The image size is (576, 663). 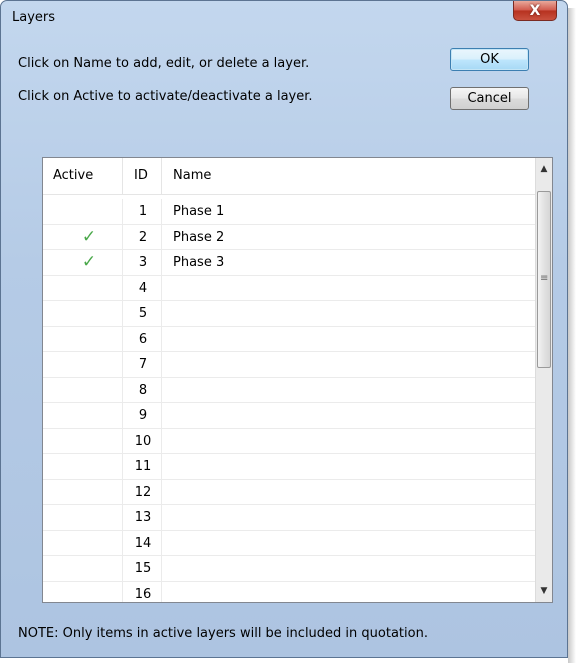 What do you see at coordinates (143, 466) in the screenshot?
I see `row-id: 11` at bounding box center [143, 466].